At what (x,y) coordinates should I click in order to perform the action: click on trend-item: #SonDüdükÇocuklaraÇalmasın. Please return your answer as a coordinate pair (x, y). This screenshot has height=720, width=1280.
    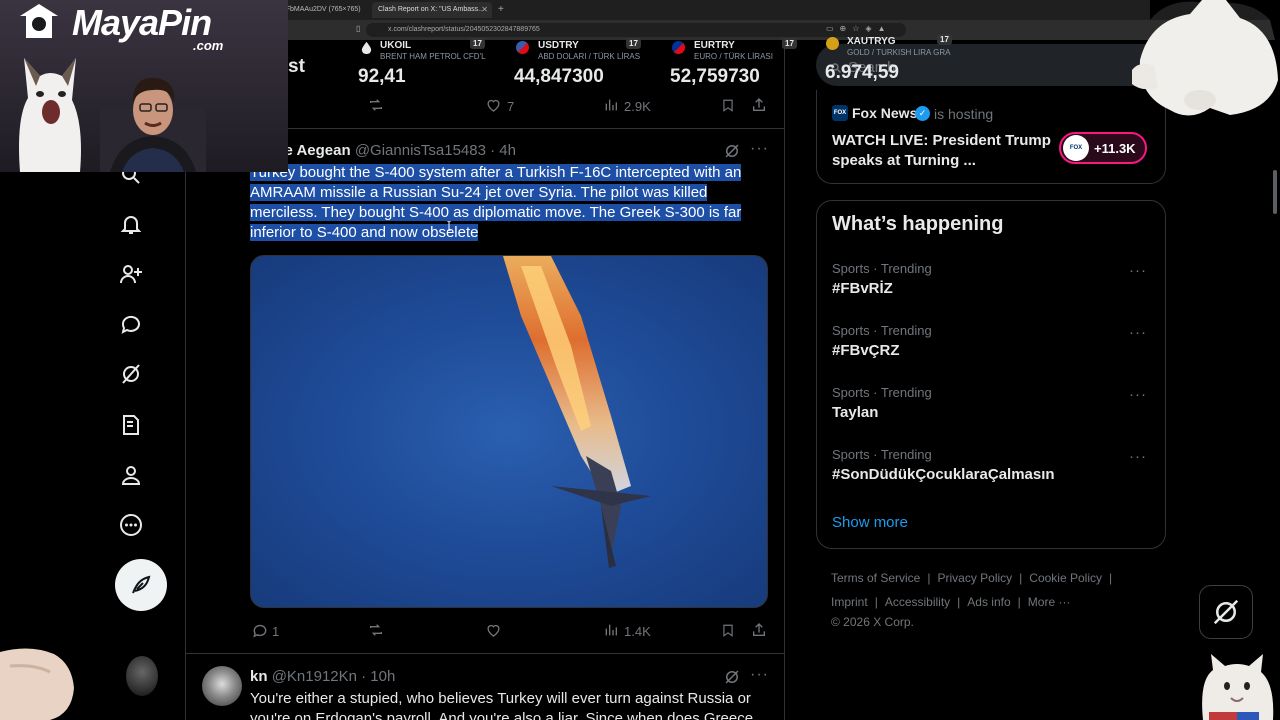
    Looking at the image, I should click on (943, 474).